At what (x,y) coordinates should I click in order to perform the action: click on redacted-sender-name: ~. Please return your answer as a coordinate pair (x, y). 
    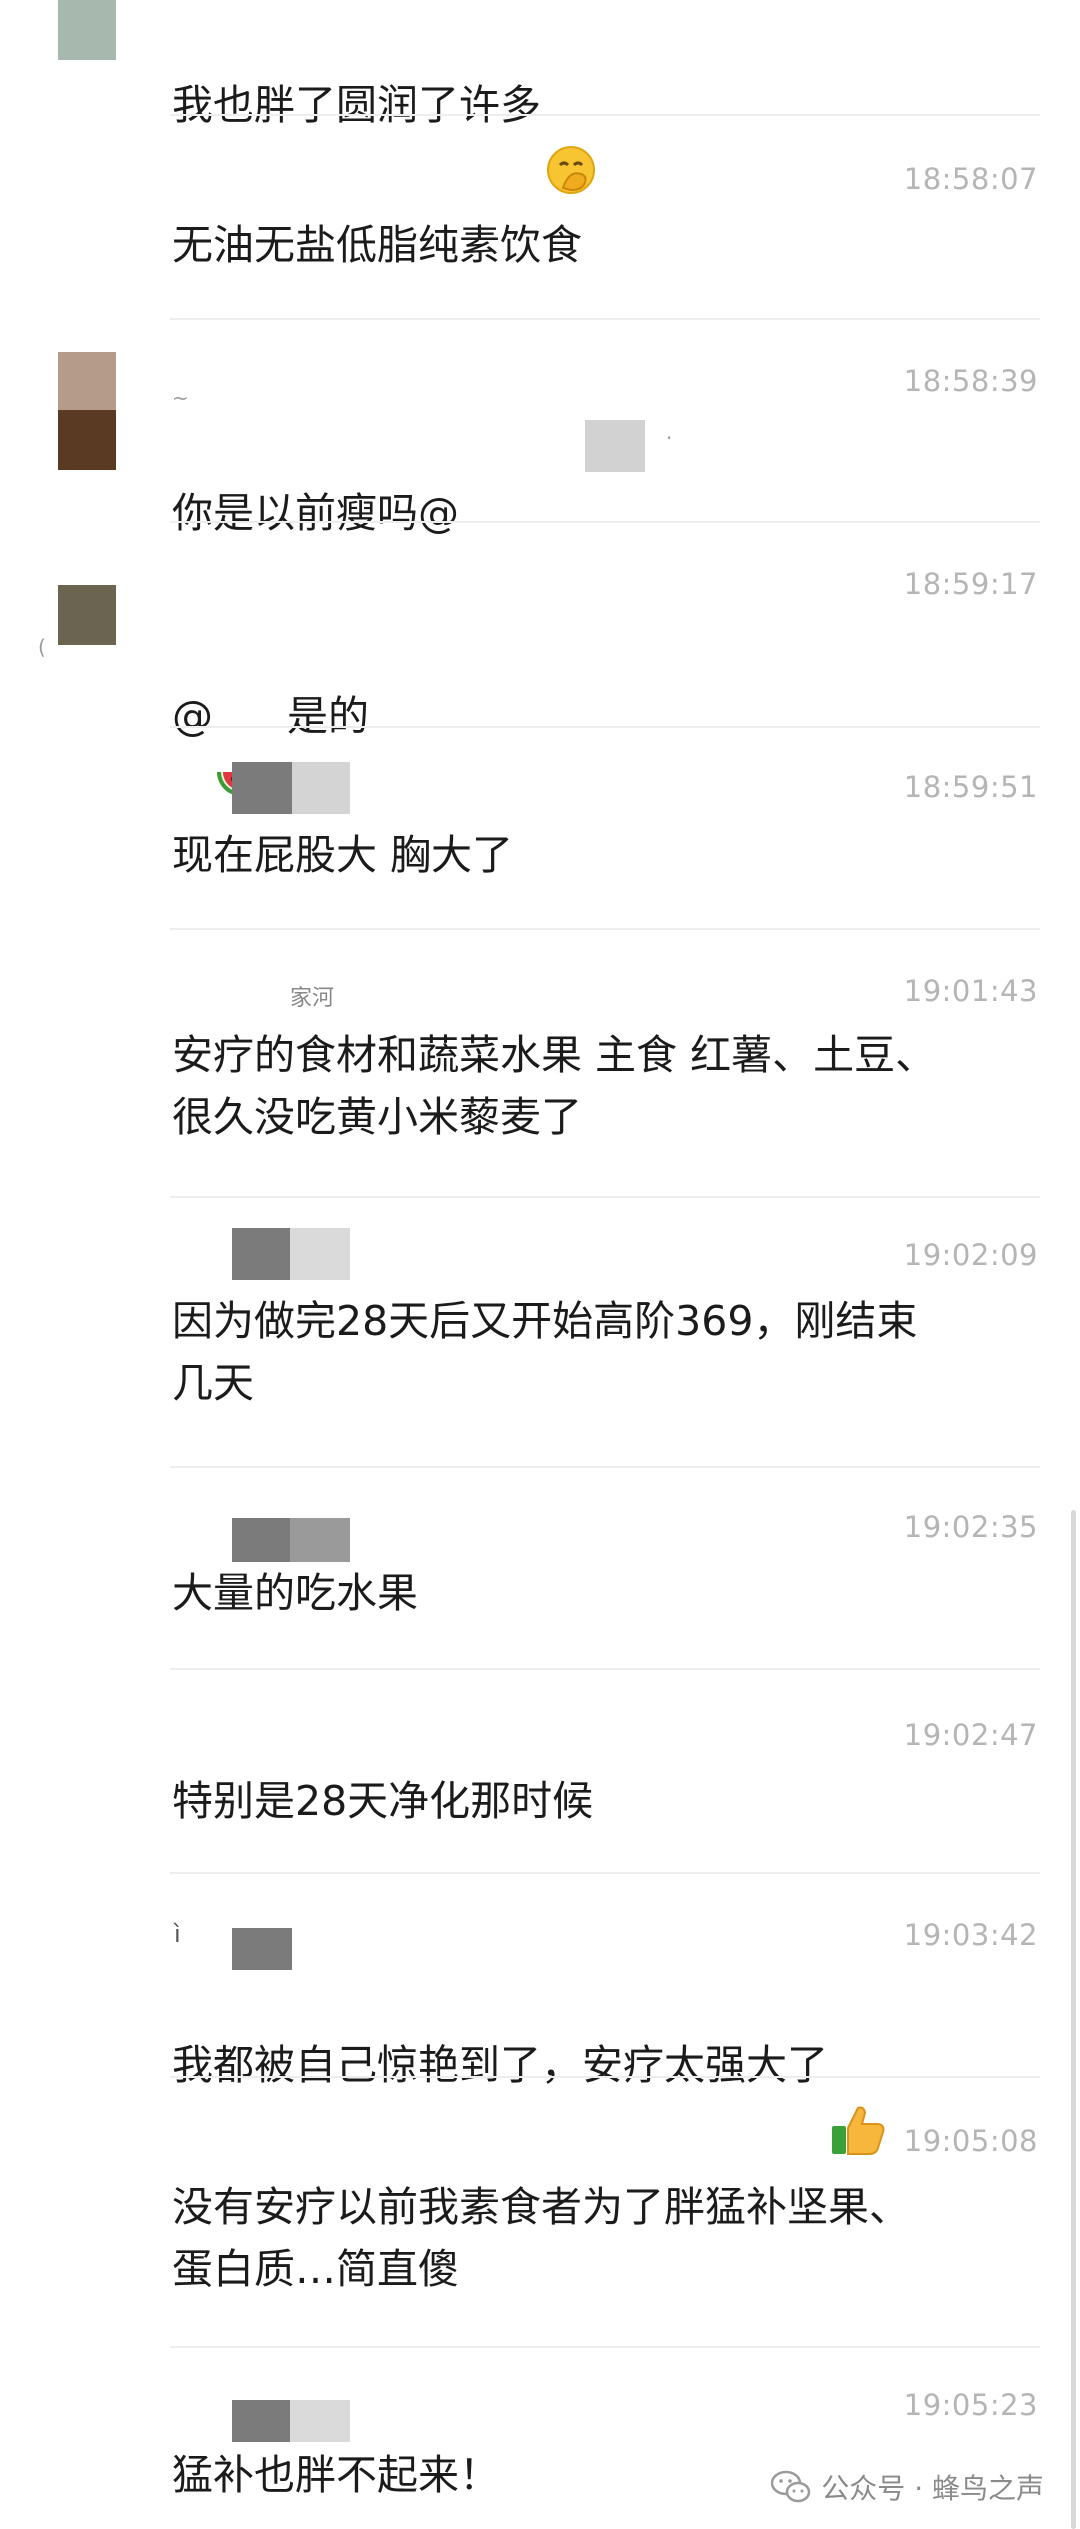
    Looking at the image, I should click on (180, 398).